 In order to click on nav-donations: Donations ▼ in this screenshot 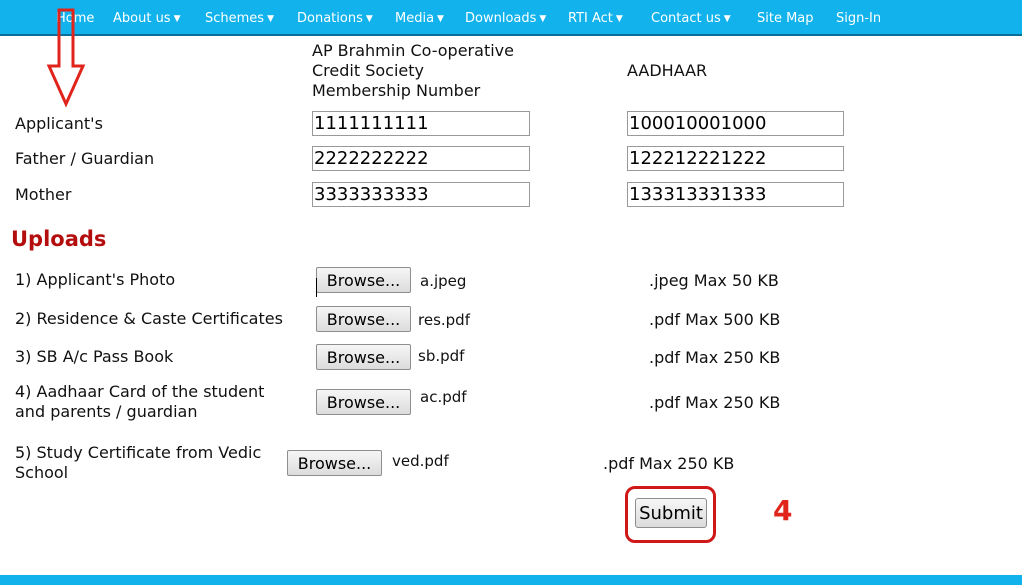, I will do `click(335, 19)`.